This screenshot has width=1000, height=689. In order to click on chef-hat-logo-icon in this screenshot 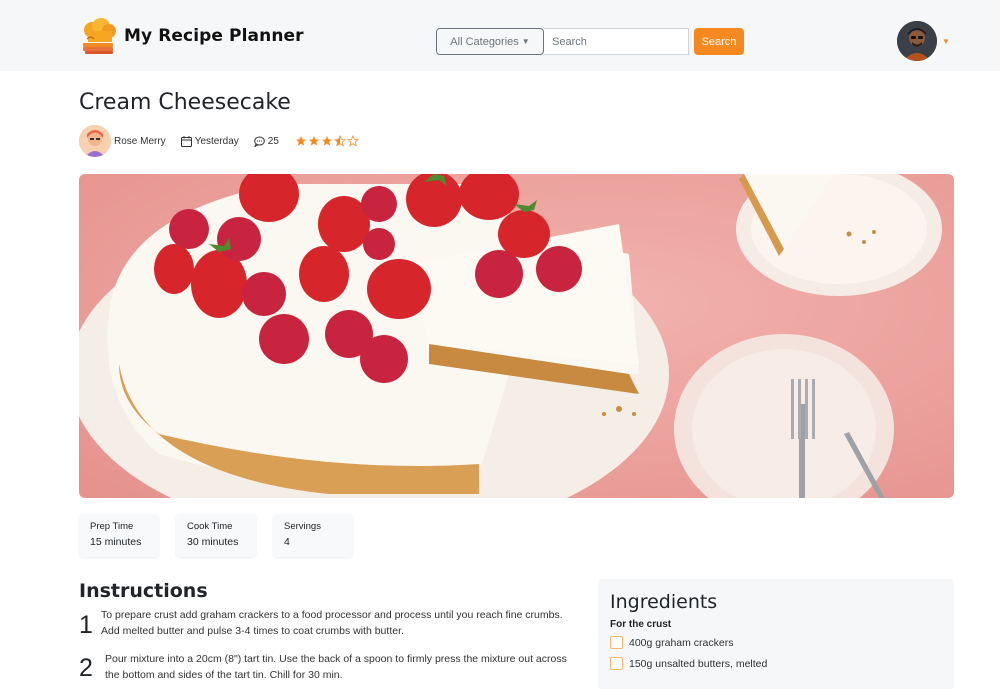, I will do `click(99, 36)`.